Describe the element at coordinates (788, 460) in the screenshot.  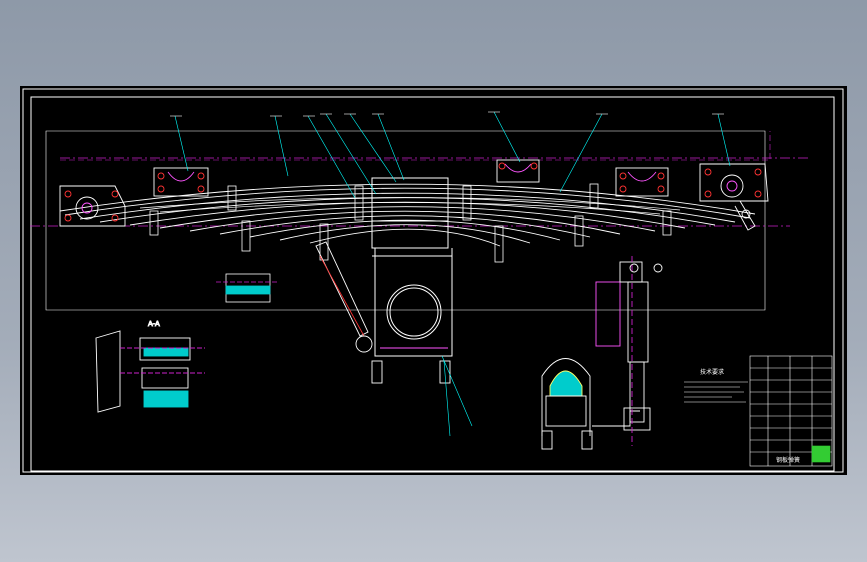
I see `title-block-stamp: 钢板弹簧` at that location.